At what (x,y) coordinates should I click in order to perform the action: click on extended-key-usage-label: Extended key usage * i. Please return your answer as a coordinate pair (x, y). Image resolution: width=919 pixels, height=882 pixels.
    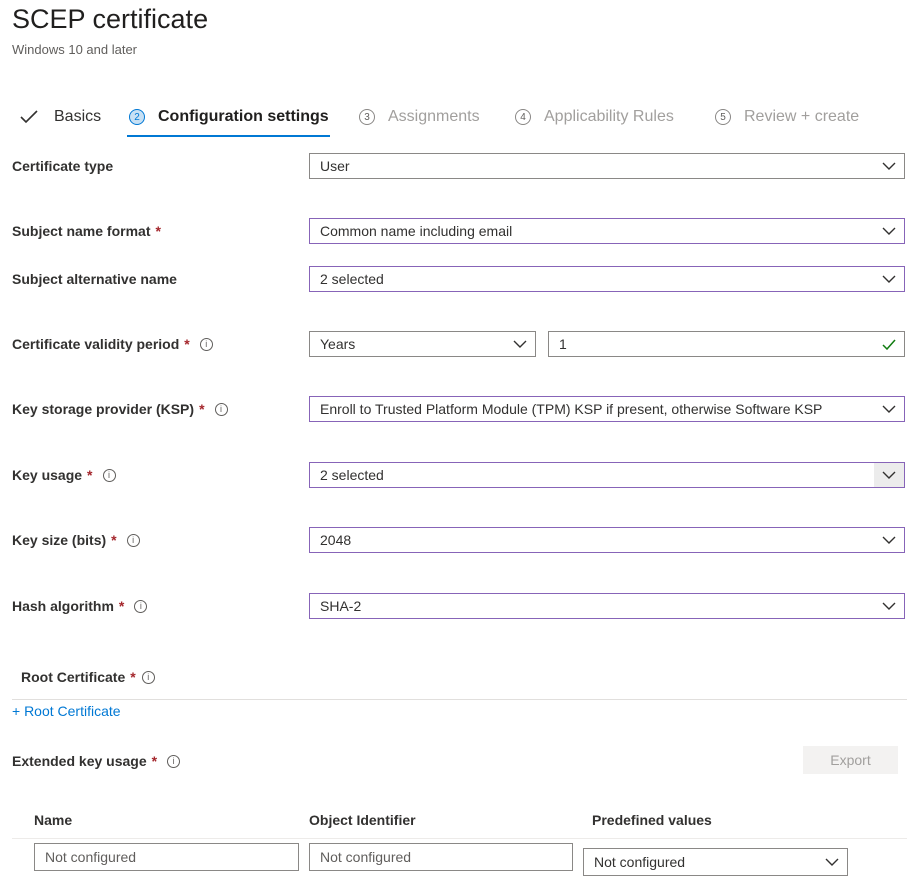
    Looking at the image, I should click on (96, 761).